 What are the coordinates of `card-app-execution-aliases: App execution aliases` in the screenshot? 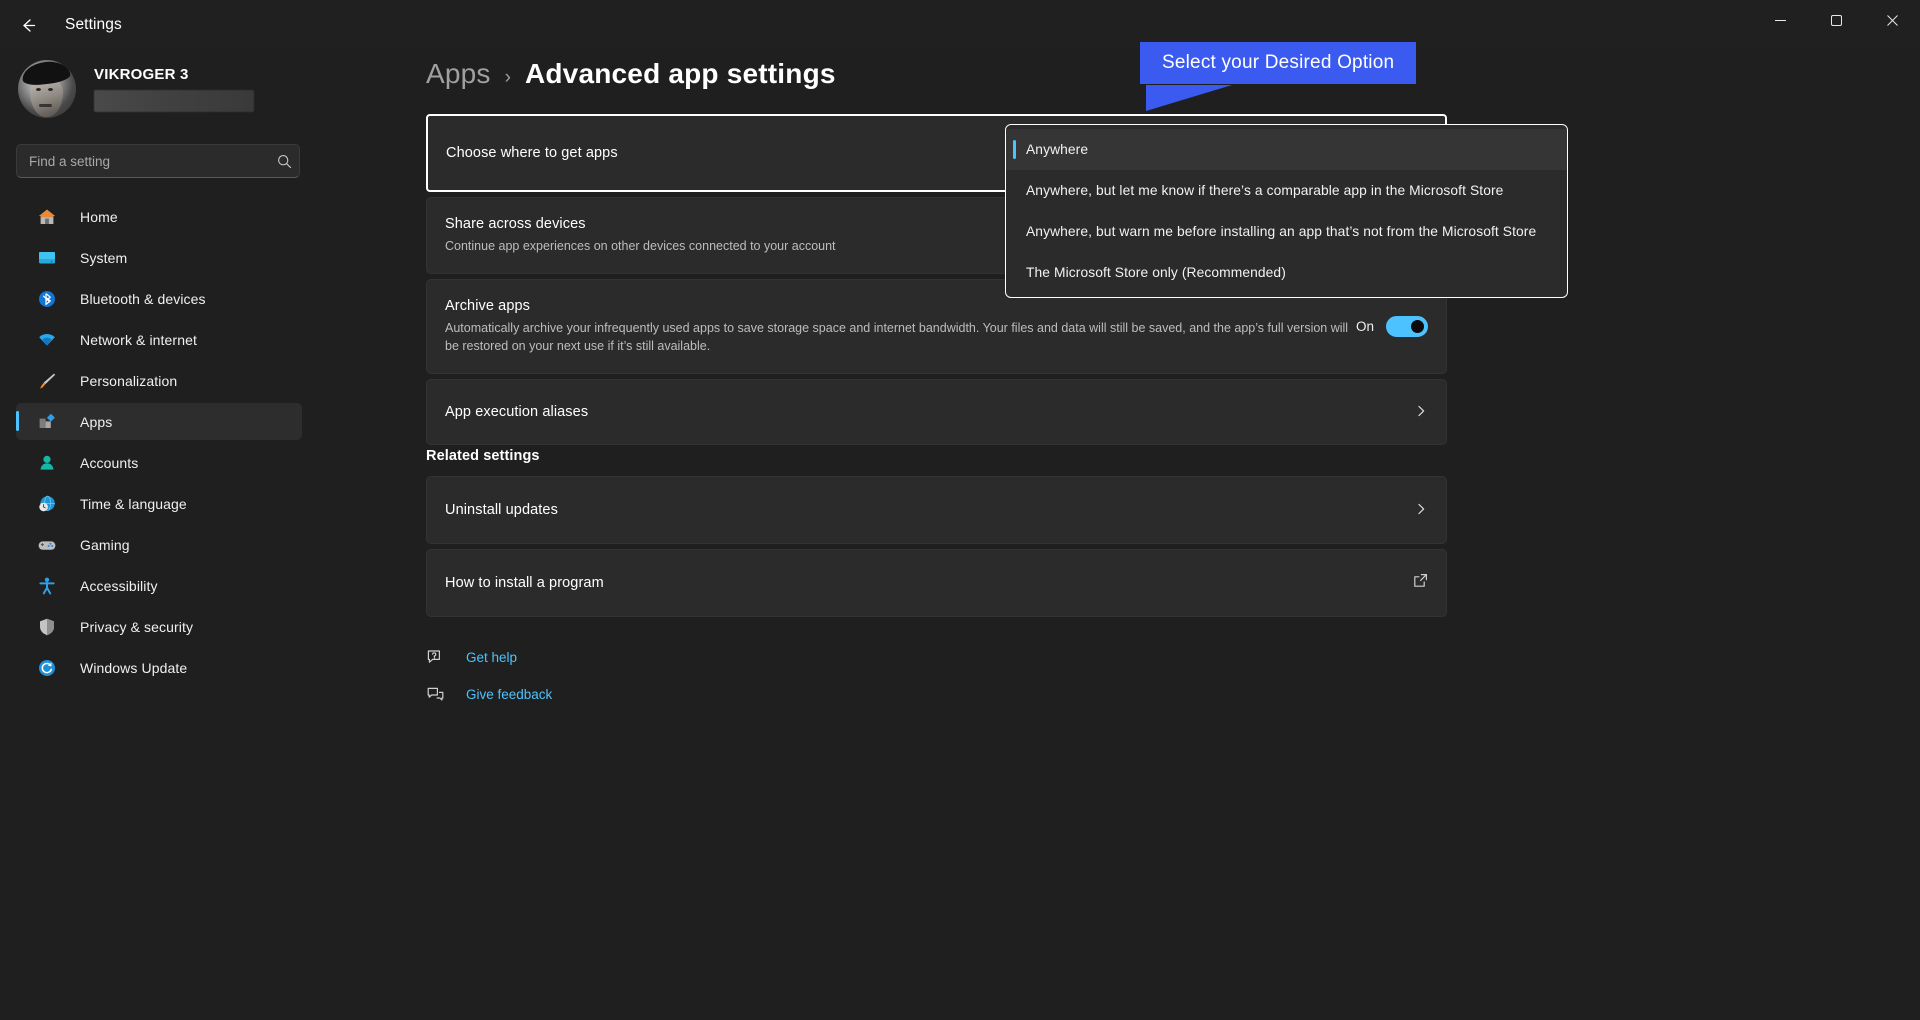 It's located at (936, 412).